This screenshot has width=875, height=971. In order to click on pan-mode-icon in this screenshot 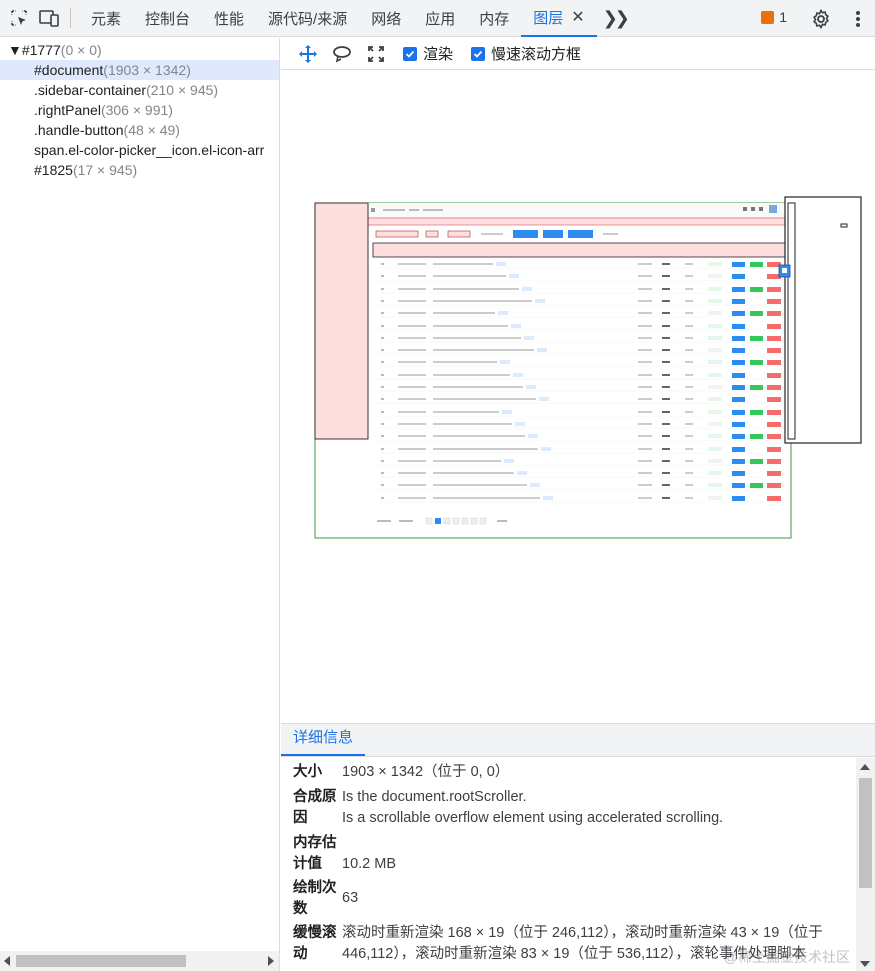, I will do `click(308, 54)`.